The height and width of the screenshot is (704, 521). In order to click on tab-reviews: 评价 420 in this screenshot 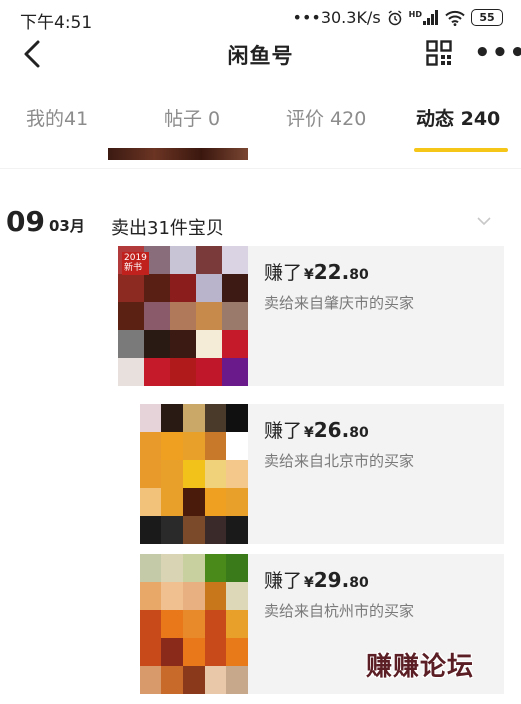, I will do `click(326, 117)`.